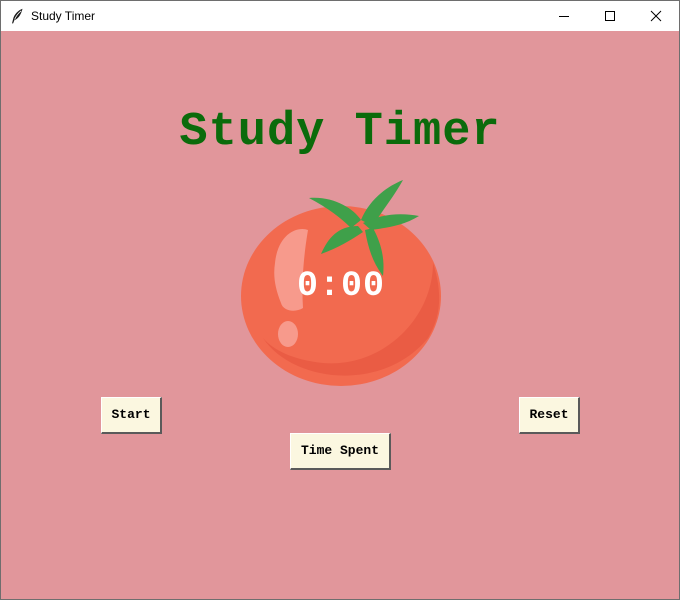 The image size is (680, 600). I want to click on reset-button: Reset, so click(549, 415).